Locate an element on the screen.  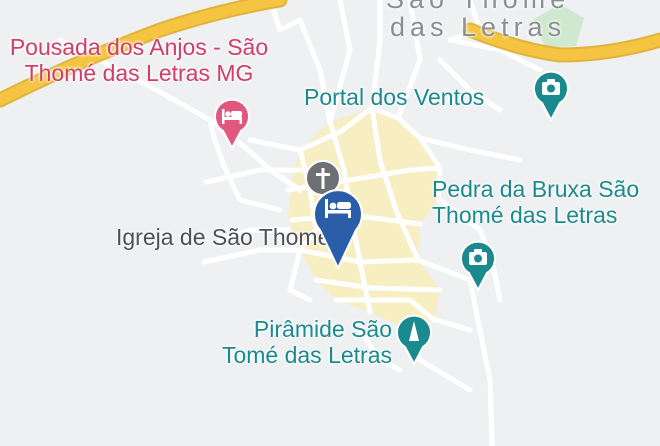
place-name-line2: Thomé das Letras MG is located at coordinates (139, 73).